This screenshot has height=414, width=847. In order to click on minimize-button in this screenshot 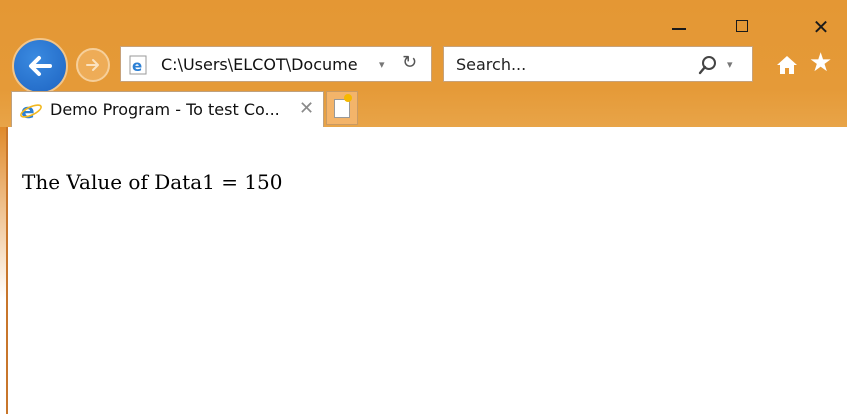, I will do `click(679, 27)`.